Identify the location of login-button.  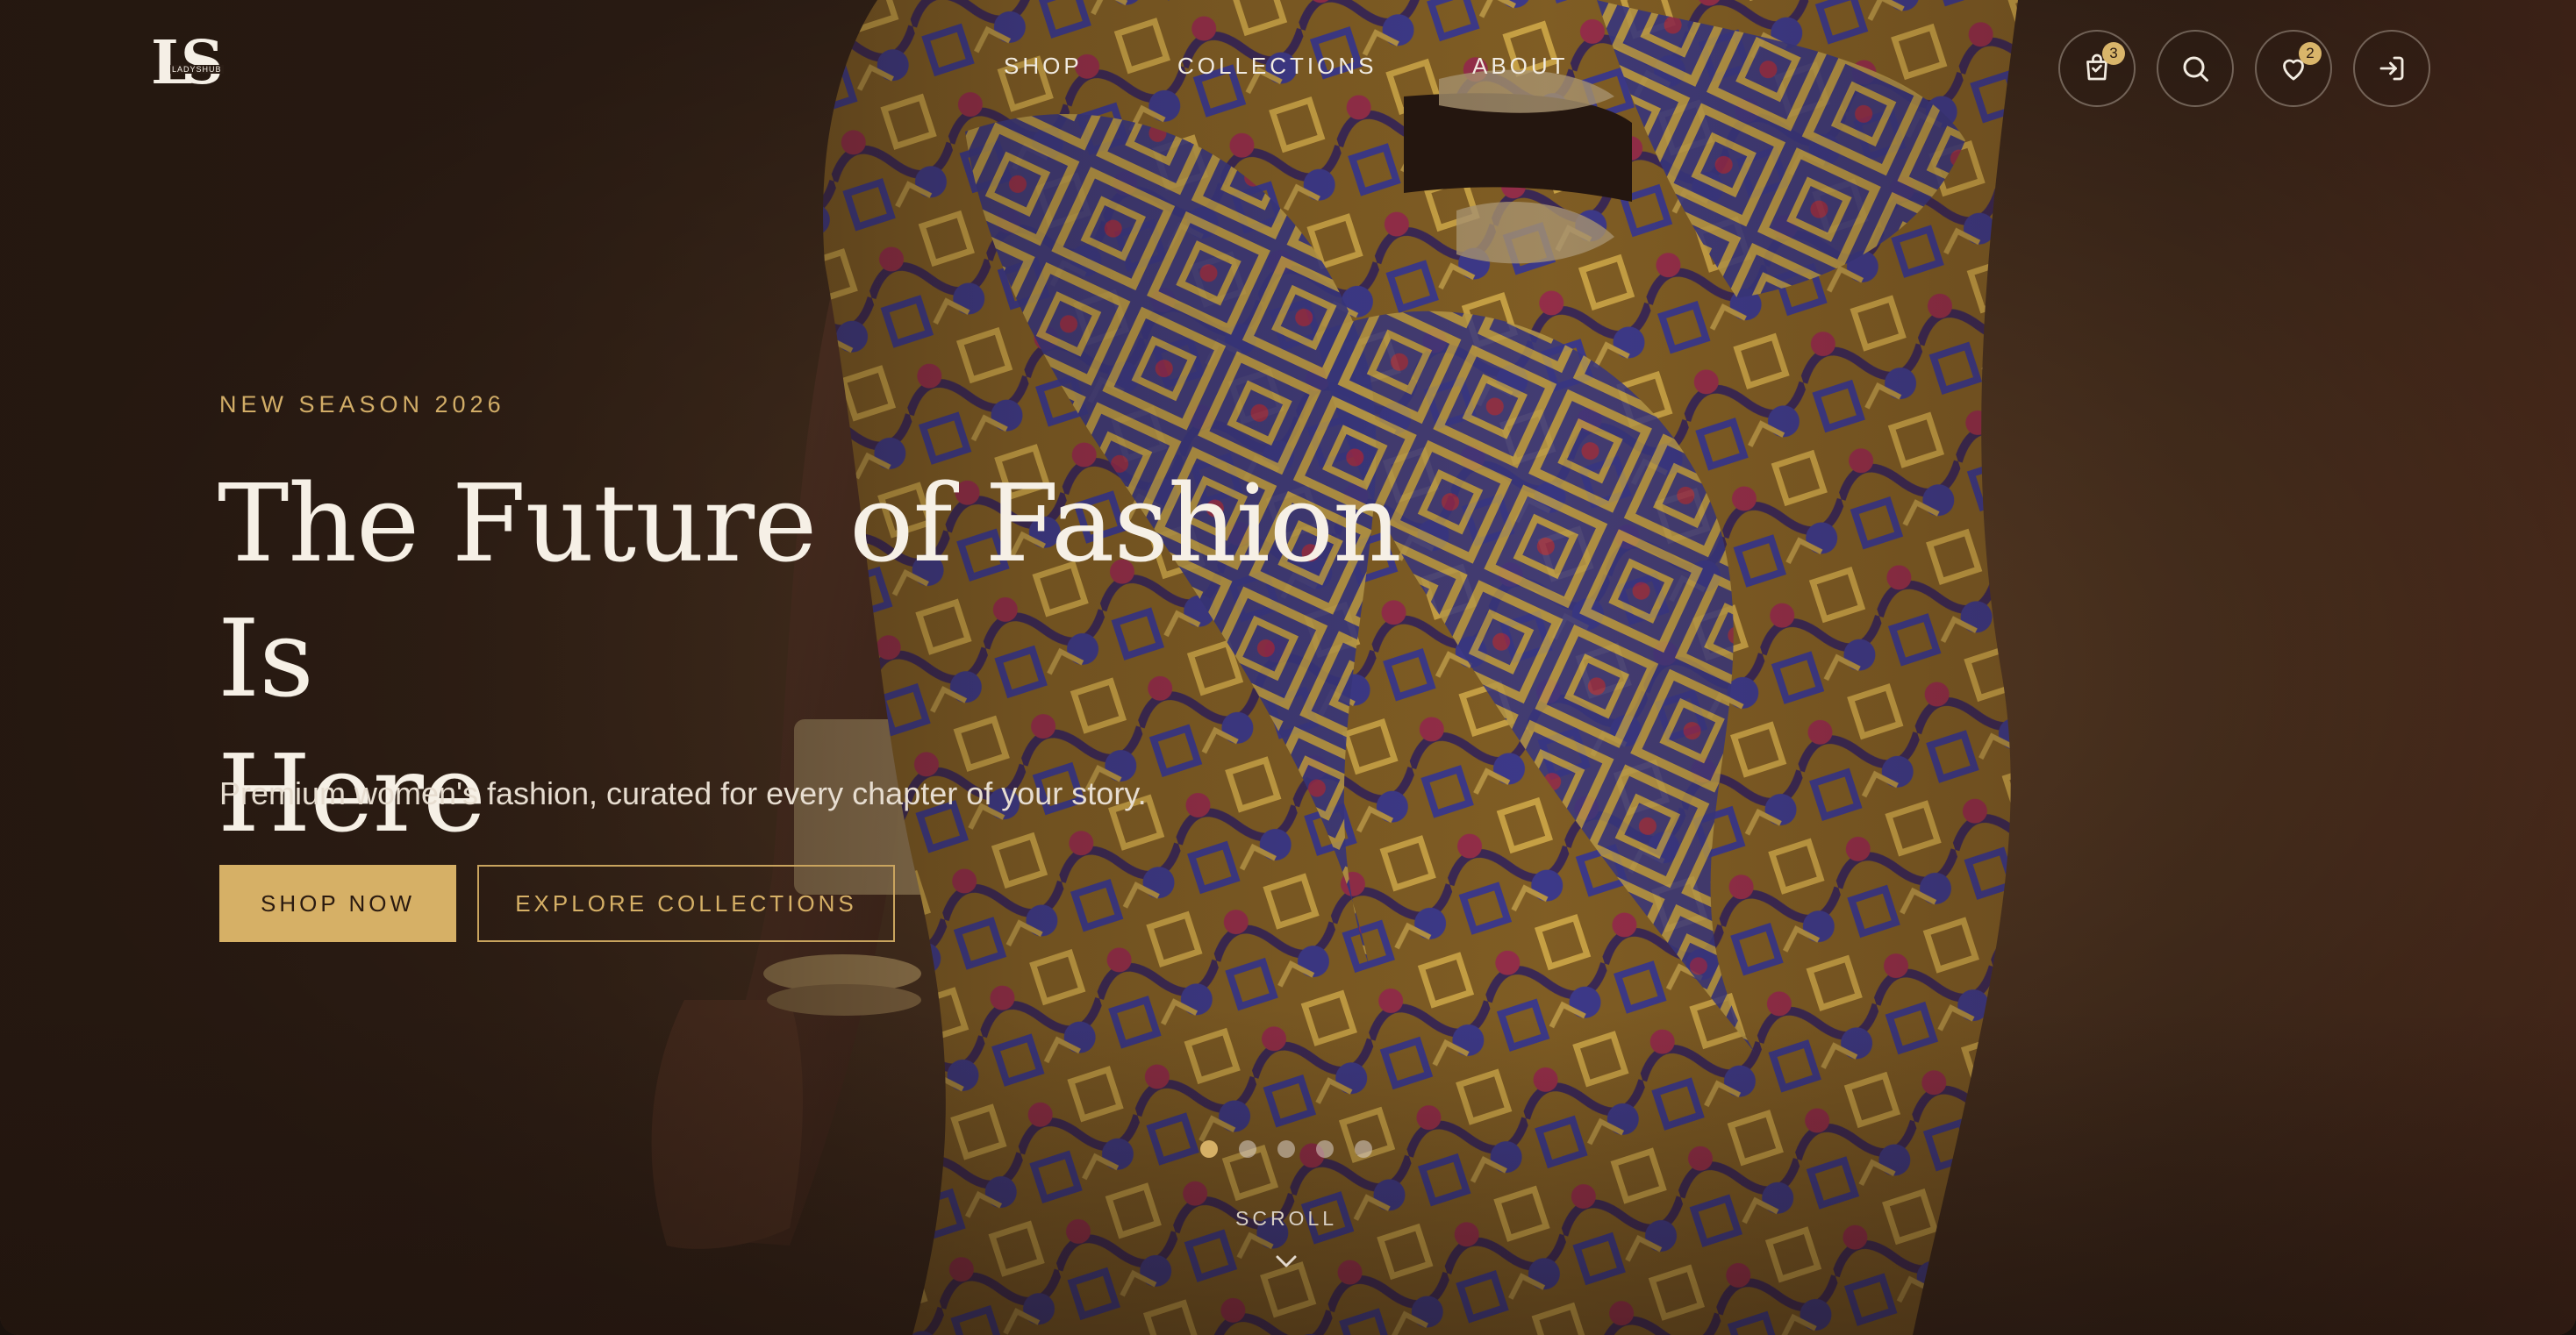
(2391, 68).